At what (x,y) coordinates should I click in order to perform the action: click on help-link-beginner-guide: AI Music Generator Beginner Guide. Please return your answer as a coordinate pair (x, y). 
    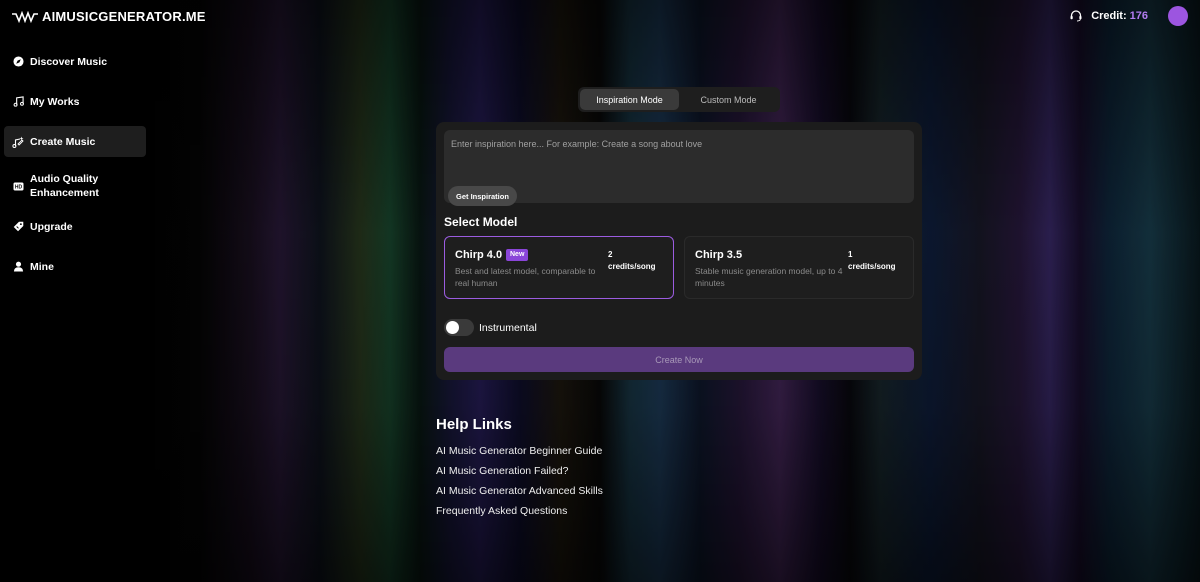
    Looking at the image, I should click on (519, 451).